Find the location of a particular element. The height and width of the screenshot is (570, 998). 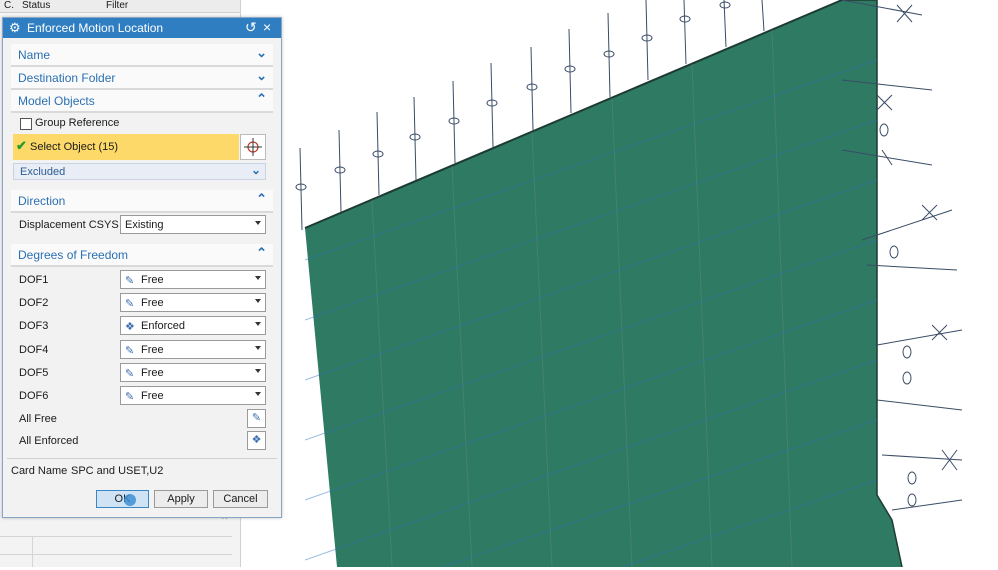

column-header-c: C. is located at coordinates (9, 5).